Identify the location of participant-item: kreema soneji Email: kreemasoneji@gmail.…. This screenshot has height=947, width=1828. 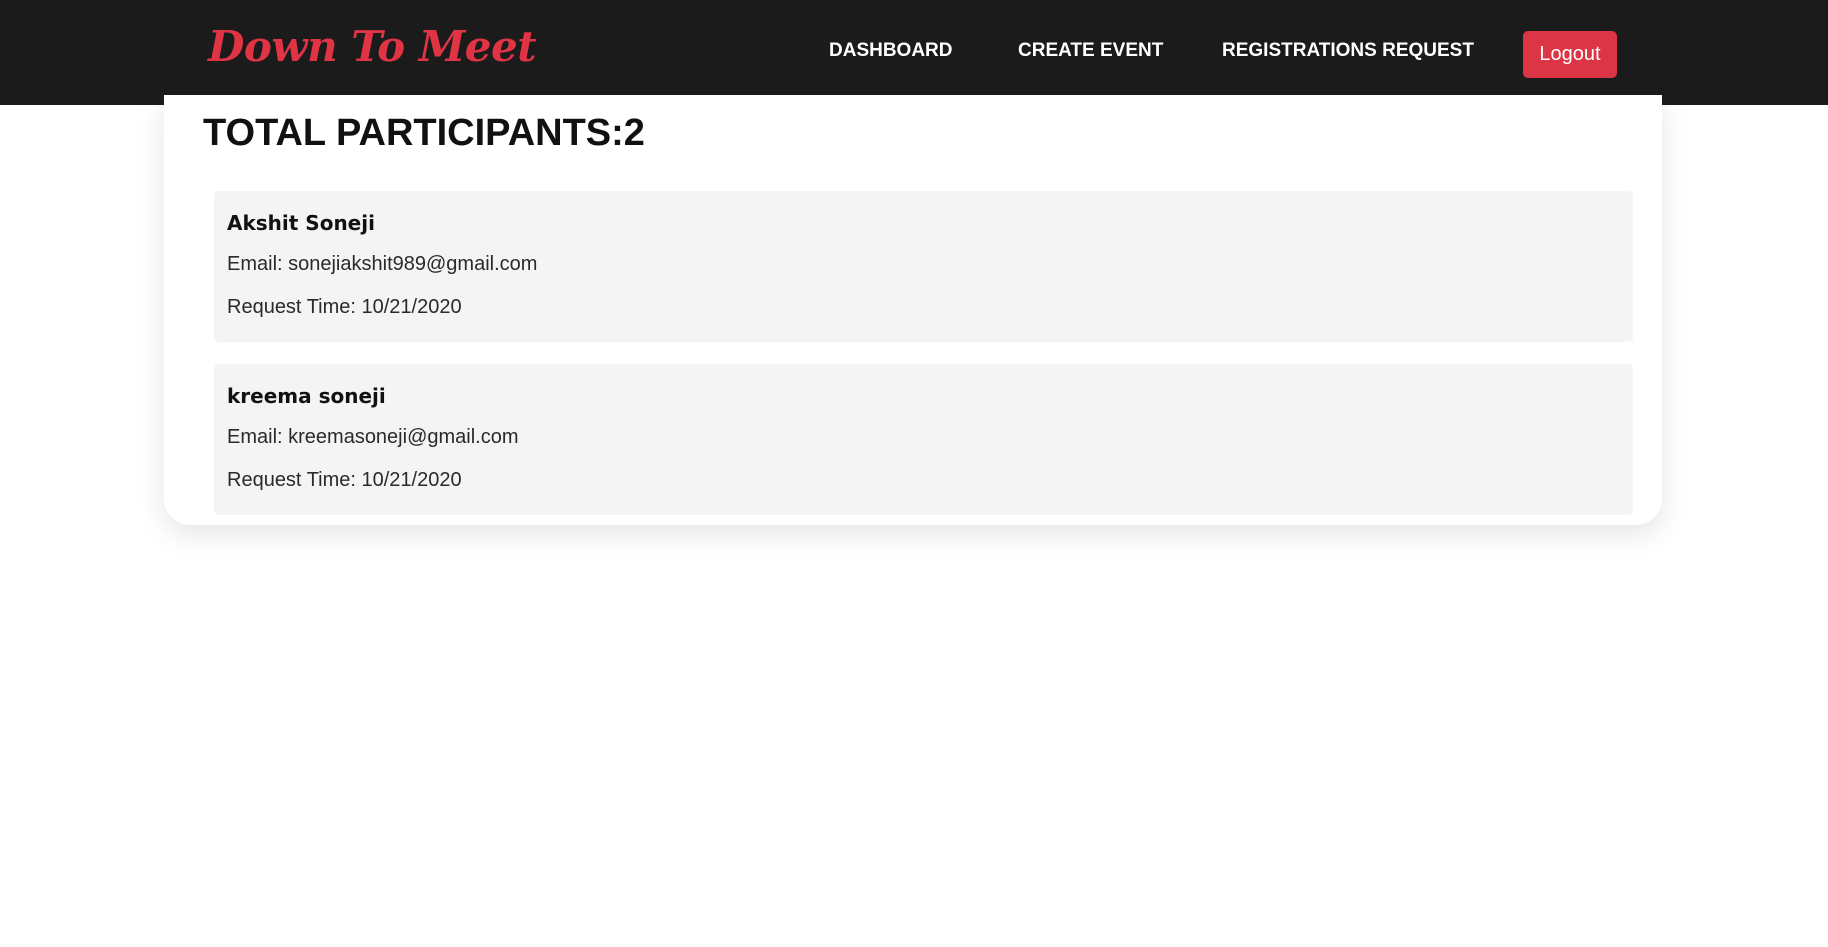
(923, 439).